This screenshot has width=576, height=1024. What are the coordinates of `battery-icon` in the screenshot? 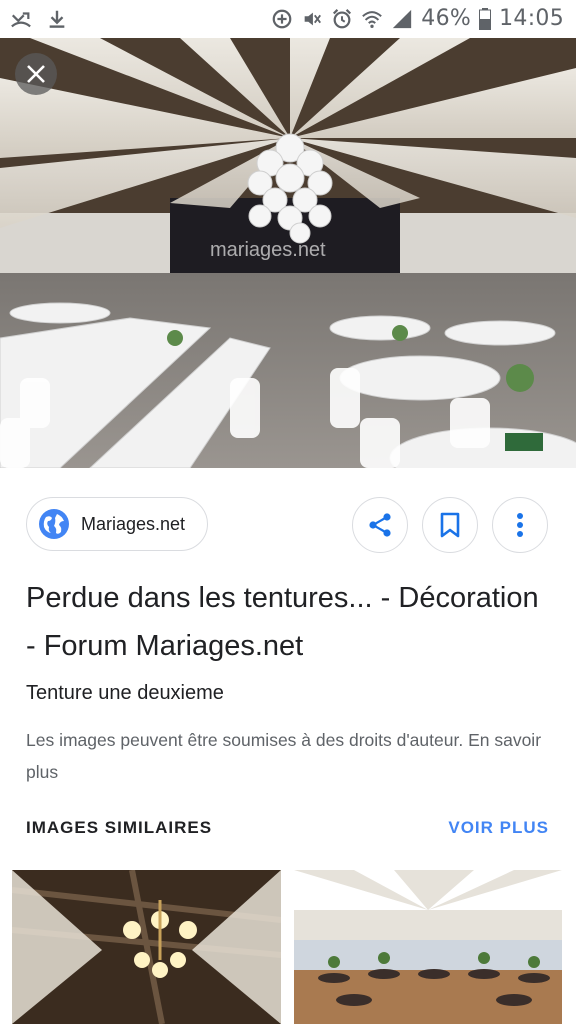 It's located at (485, 18).